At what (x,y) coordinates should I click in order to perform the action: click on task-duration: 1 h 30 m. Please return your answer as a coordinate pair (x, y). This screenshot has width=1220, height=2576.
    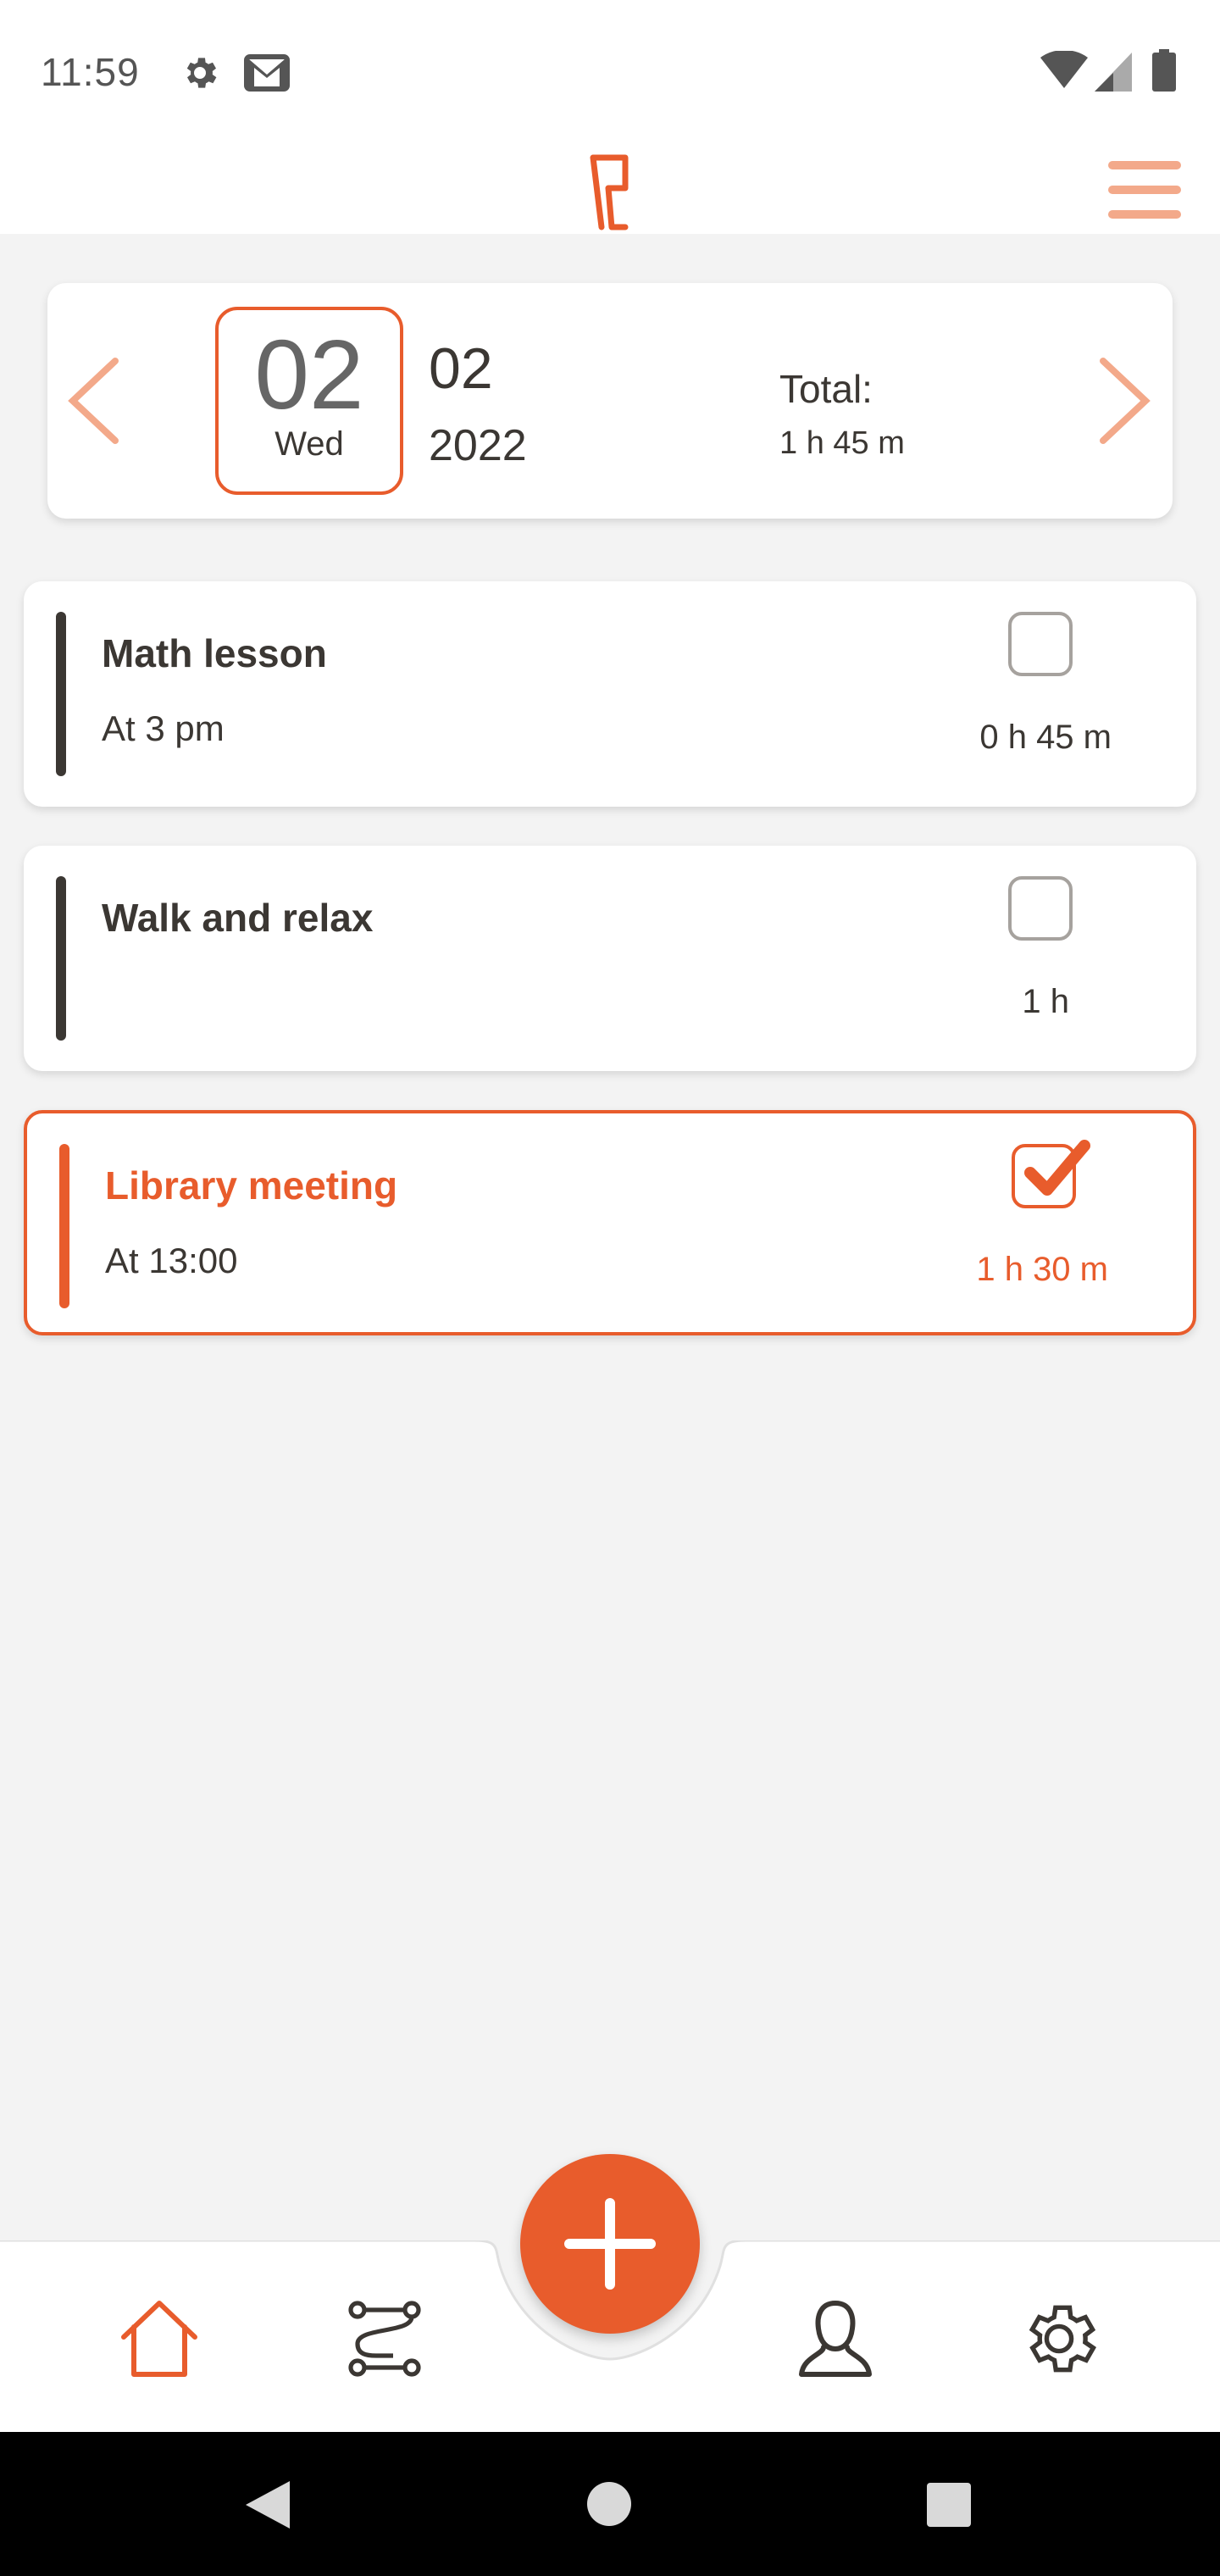
    Looking at the image, I should click on (1042, 1269).